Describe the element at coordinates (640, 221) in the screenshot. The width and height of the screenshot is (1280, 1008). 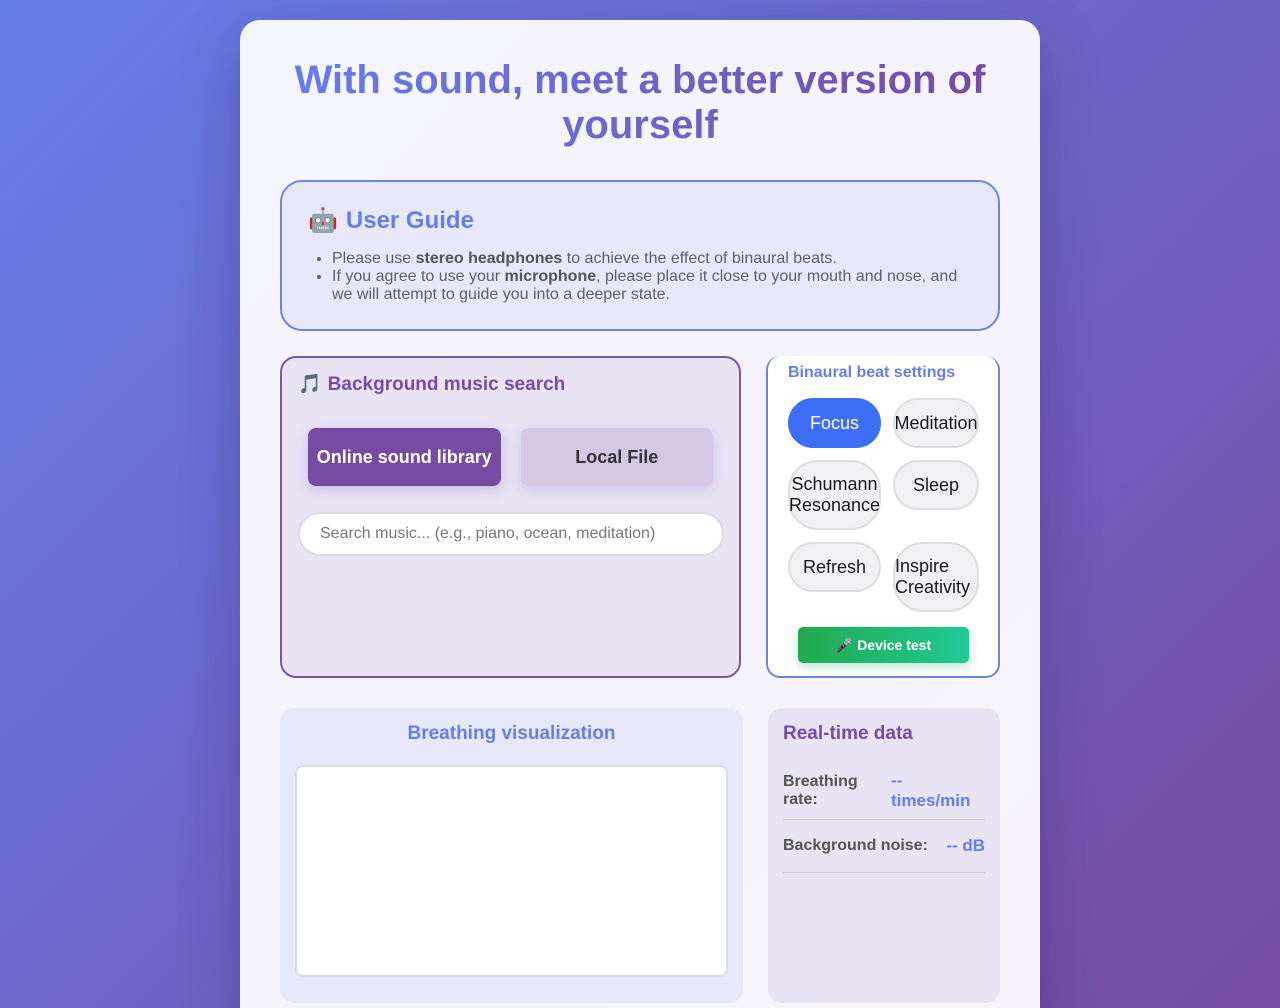
I see `user-guide-heading: 🤖 User Guide` at that location.